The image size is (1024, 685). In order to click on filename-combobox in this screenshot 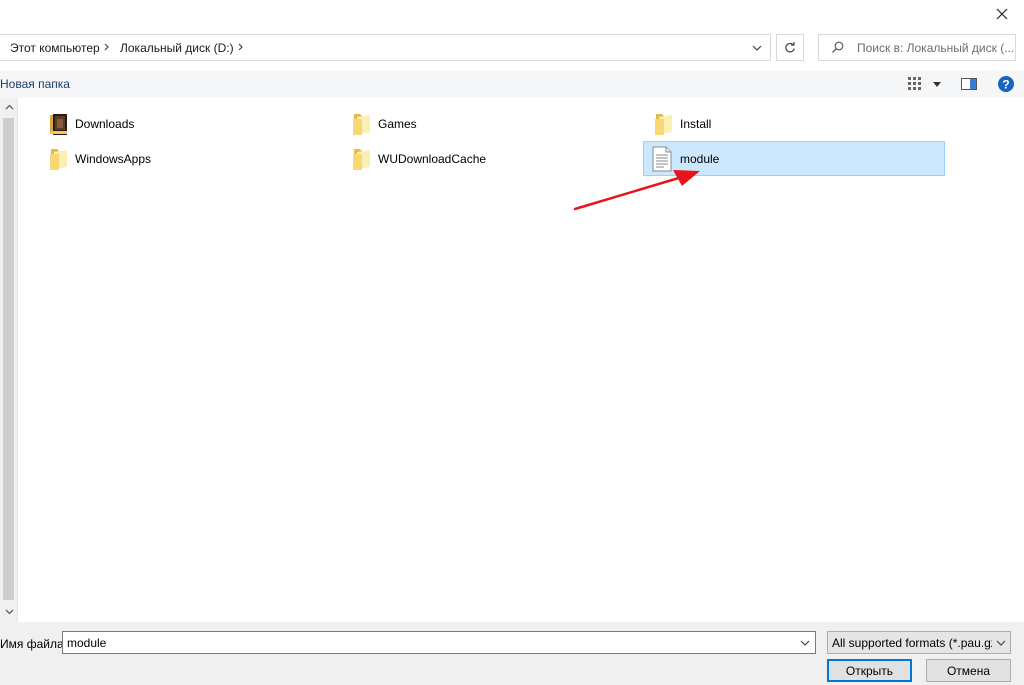, I will do `click(439, 642)`.